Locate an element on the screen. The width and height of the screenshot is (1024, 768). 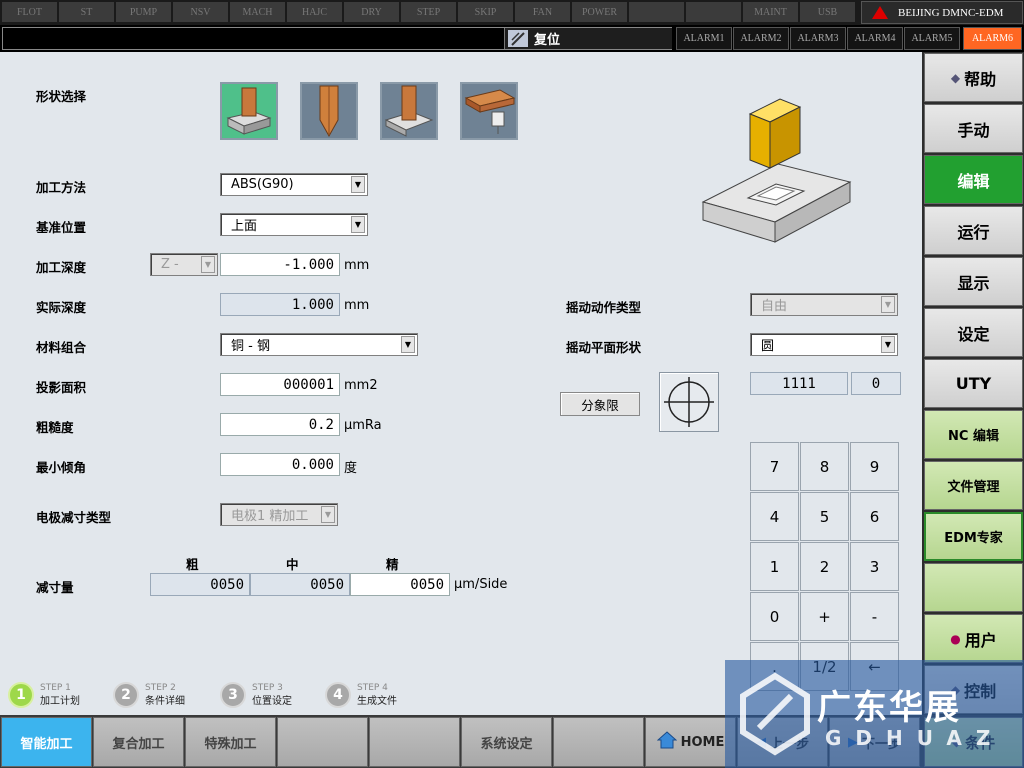
sidebar-edm-expert-button: EDM专家 is located at coordinates (973, 536).